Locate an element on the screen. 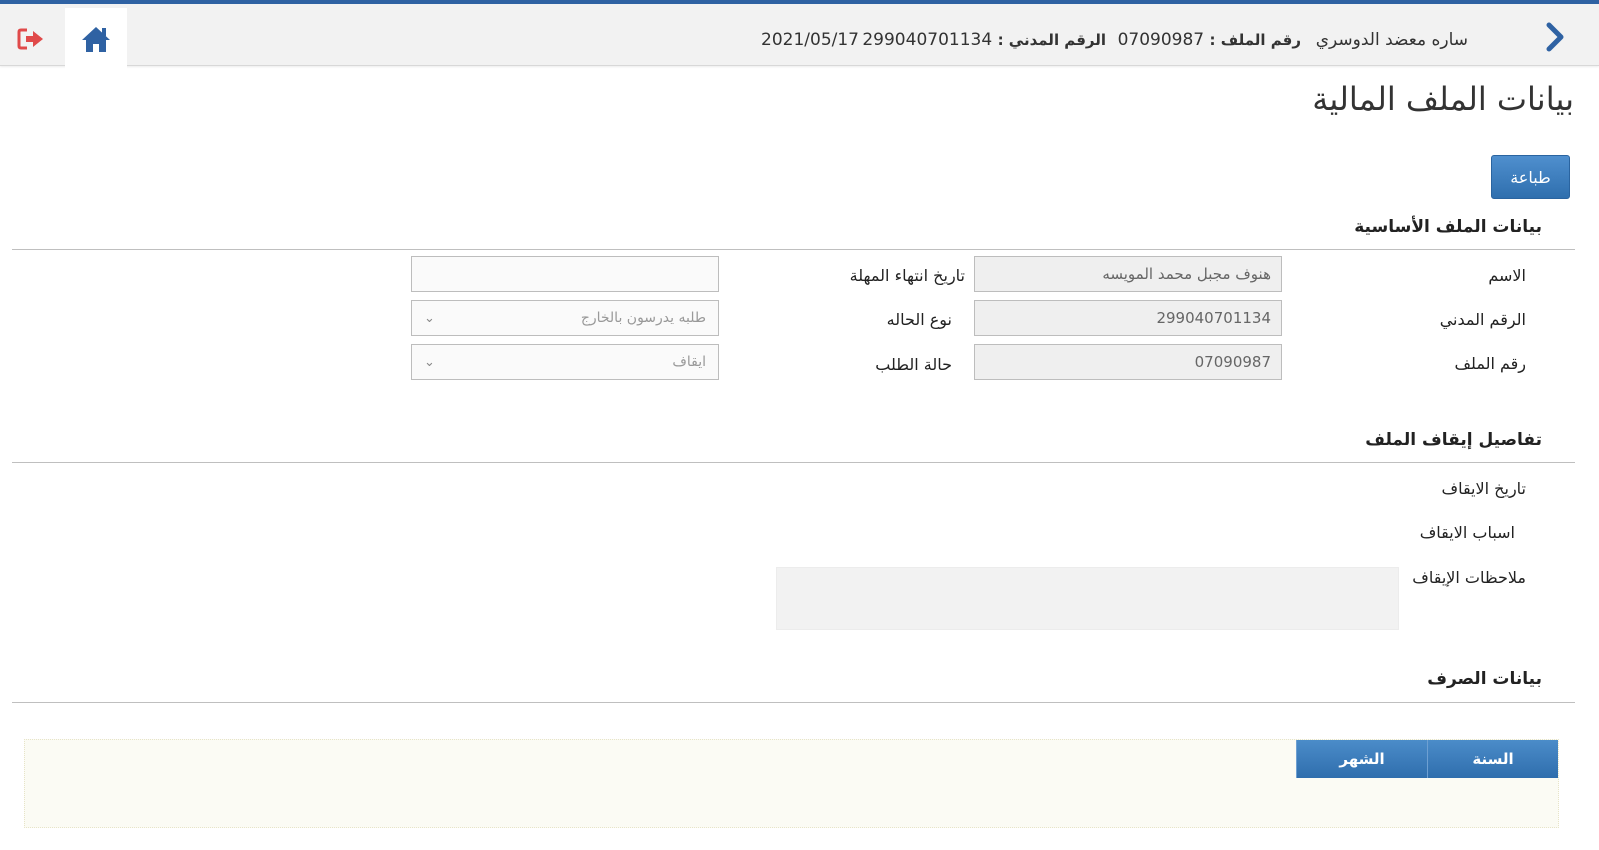 The image size is (1599, 850). home-button is located at coordinates (96, 38).